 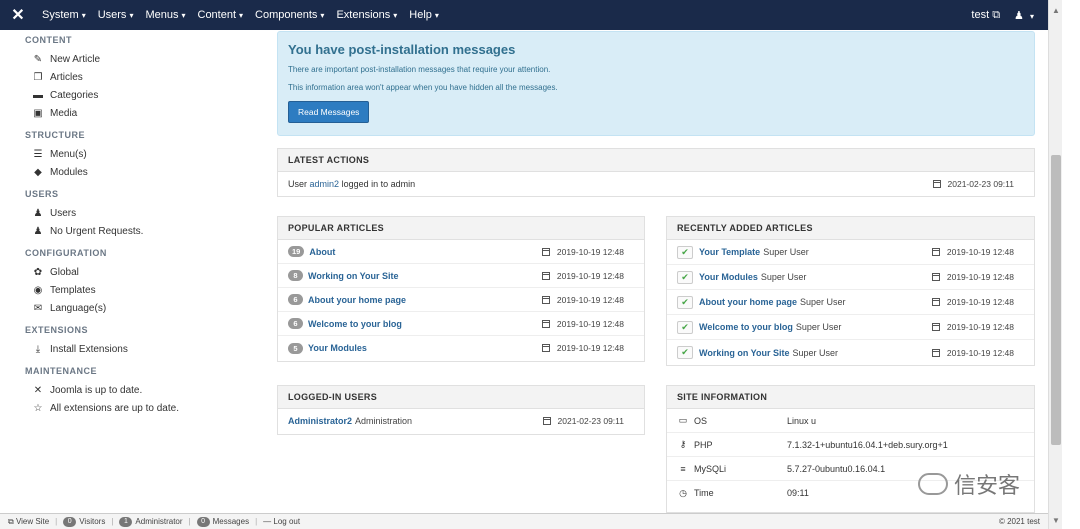 What do you see at coordinates (222, 521) in the screenshot?
I see `messages-status: 0 Messages` at bounding box center [222, 521].